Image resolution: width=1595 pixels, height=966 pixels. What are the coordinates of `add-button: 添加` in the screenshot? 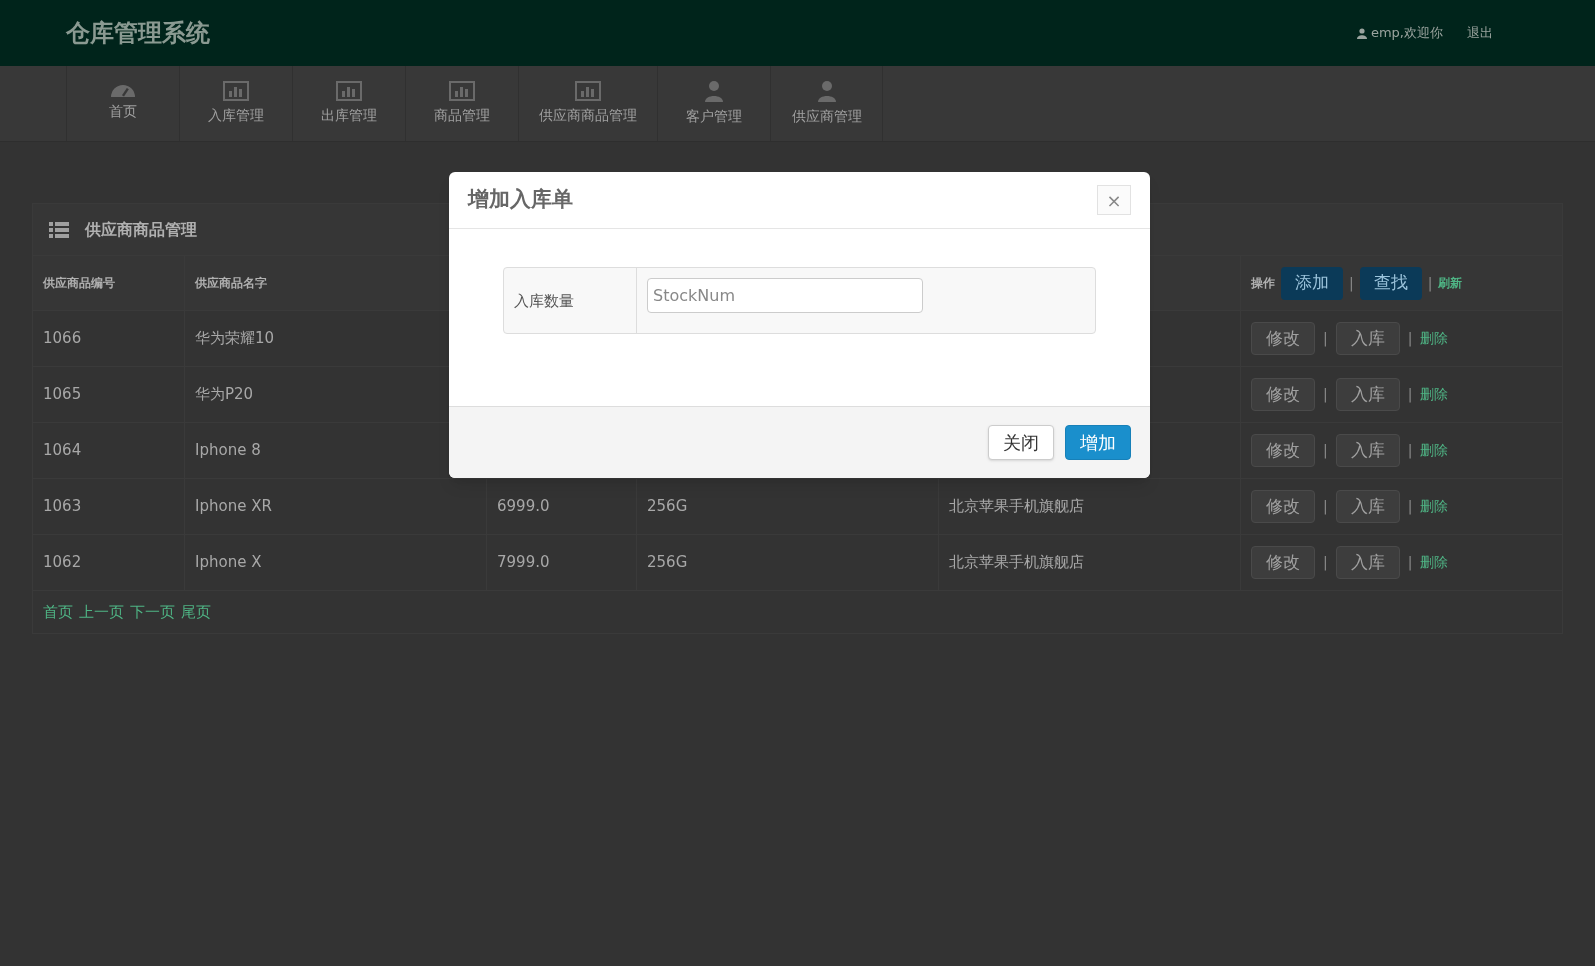 It's located at (1312, 283).